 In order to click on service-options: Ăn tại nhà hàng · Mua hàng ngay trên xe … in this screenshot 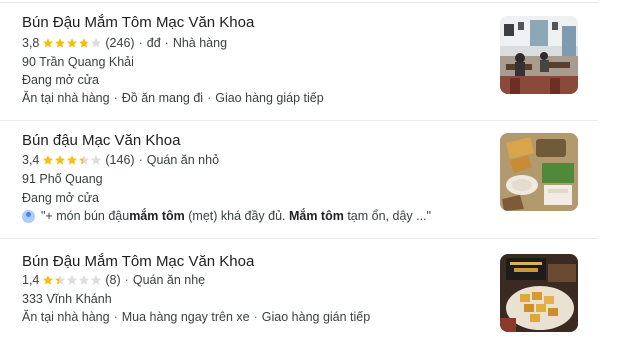, I will do `click(196, 317)`.